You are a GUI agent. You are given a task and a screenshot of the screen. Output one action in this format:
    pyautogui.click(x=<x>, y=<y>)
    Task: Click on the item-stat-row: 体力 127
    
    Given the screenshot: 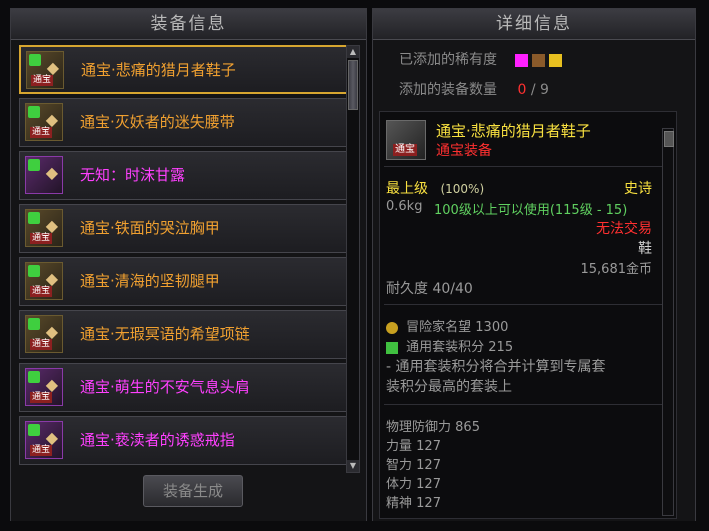 What is the action you would take?
    pyautogui.click(x=413, y=482)
    